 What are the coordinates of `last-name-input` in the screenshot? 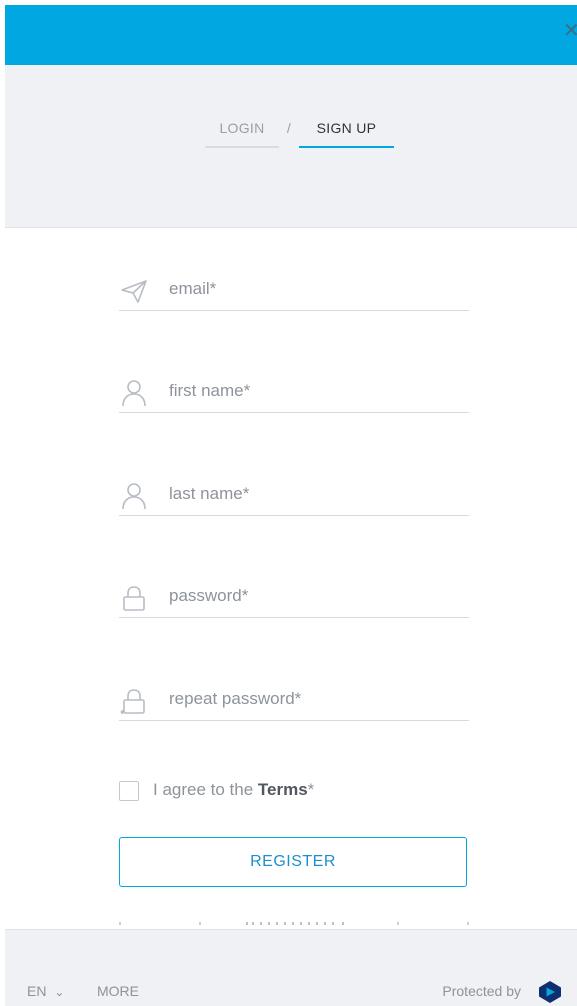 It's located at (316, 494).